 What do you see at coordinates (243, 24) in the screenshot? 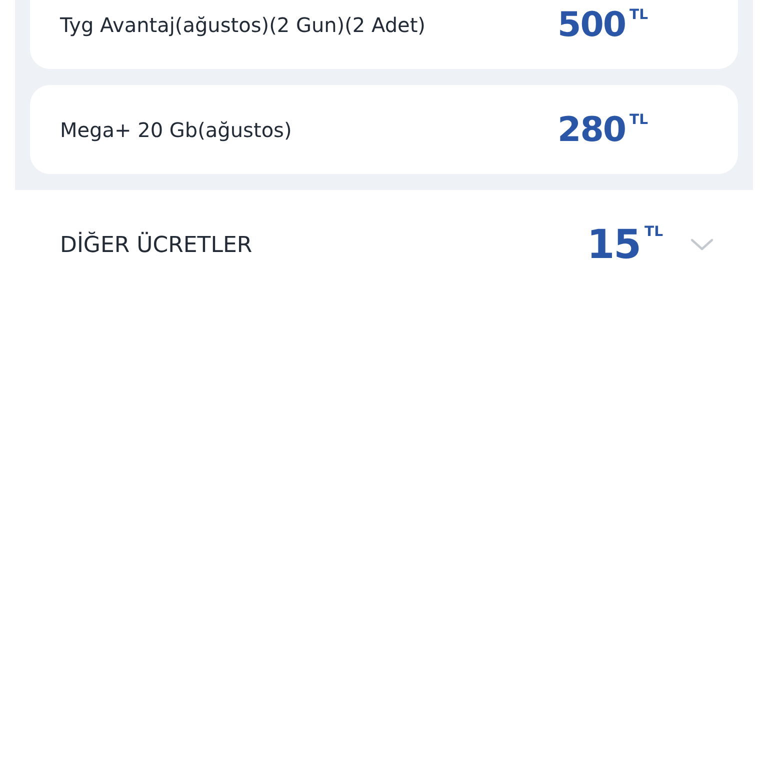
I see `item-name: Tyg Avantaj(ağustos)(2 Gun)(2 Adet)` at bounding box center [243, 24].